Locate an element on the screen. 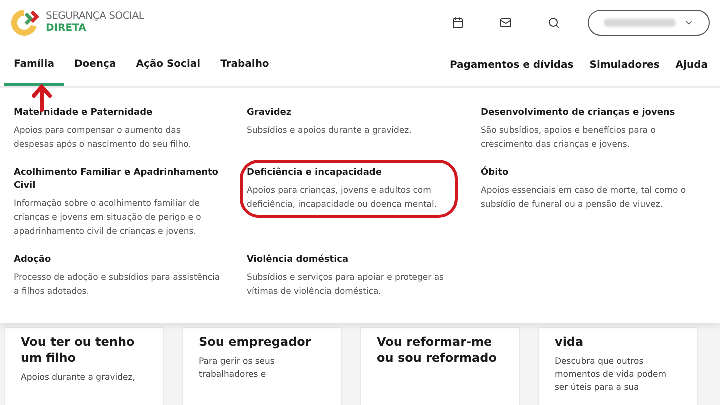  calendar-icon is located at coordinates (458, 22).